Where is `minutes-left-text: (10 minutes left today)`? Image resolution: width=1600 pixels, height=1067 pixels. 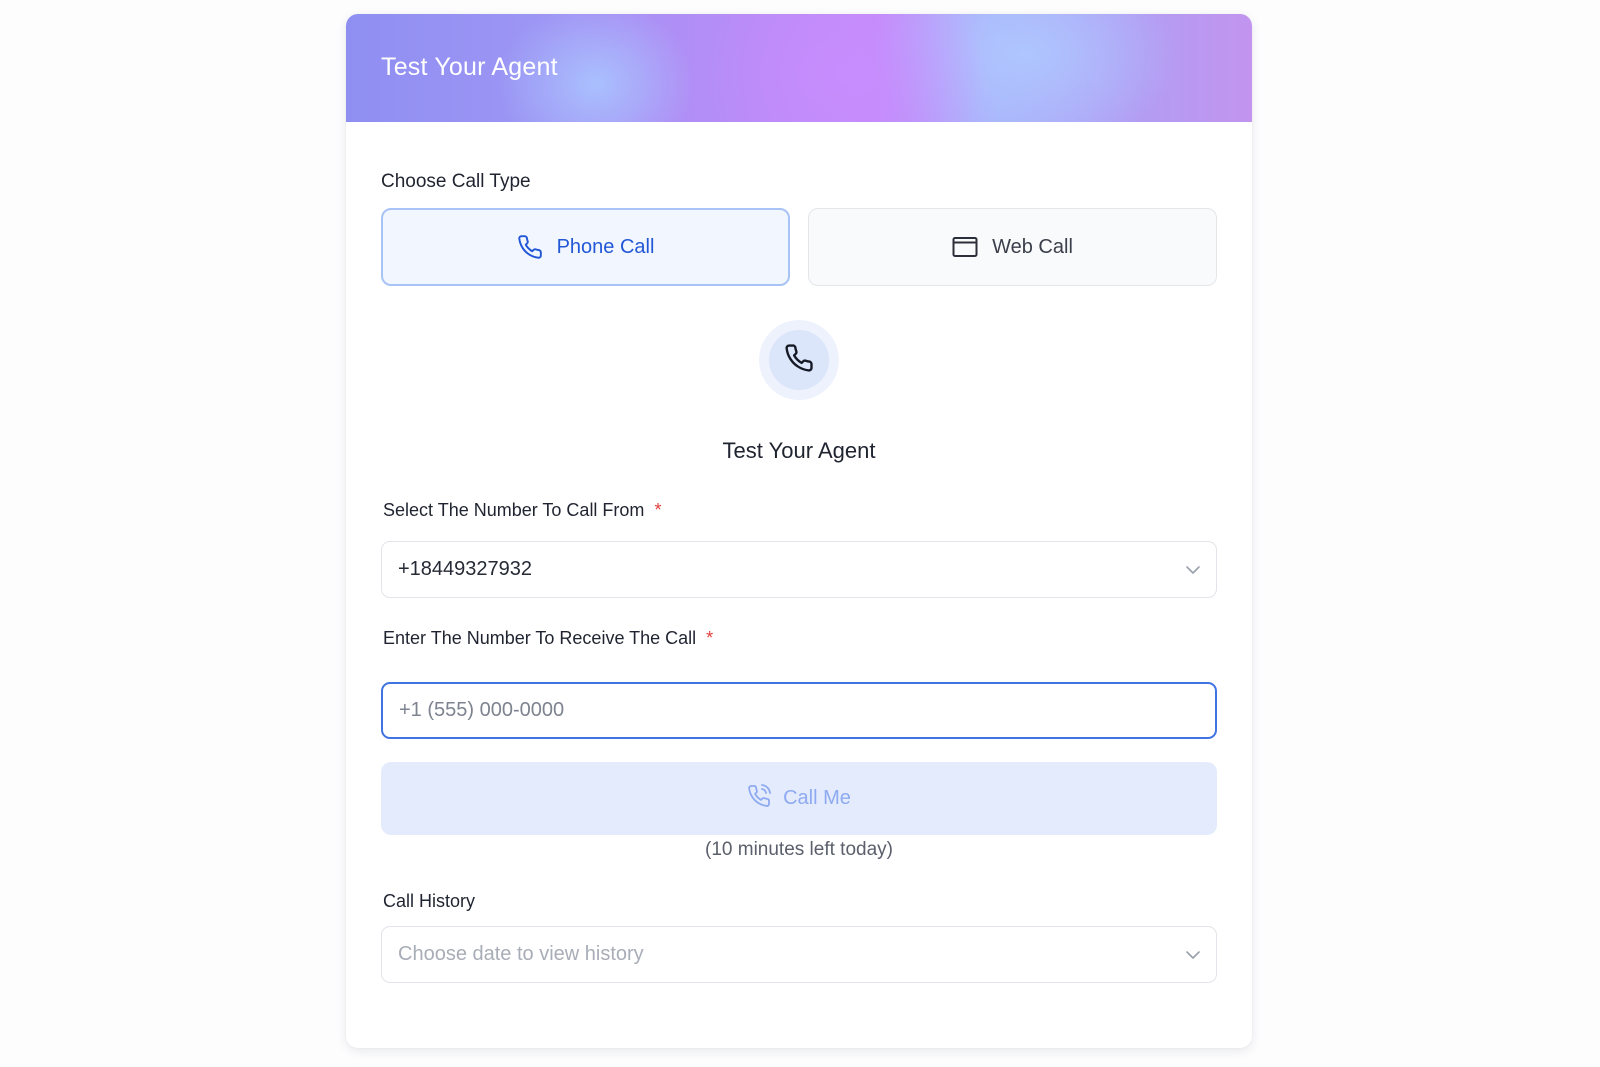 minutes-left-text: (10 minutes left today) is located at coordinates (799, 849).